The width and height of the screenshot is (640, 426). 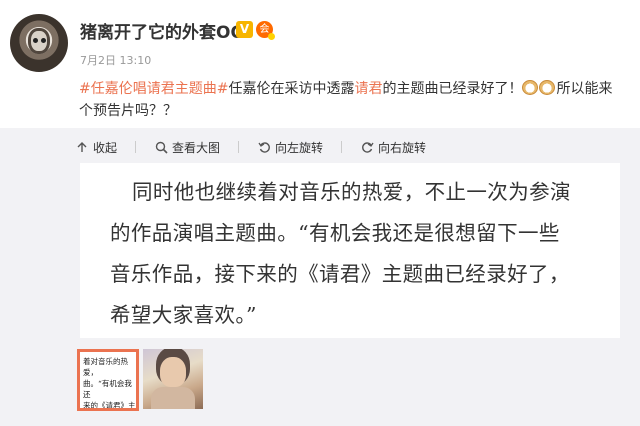 What do you see at coordinates (340, 274) in the screenshot?
I see `image-text-line: 音乐作品，接下来的《请君》主题曲已经录好了，` at bounding box center [340, 274].